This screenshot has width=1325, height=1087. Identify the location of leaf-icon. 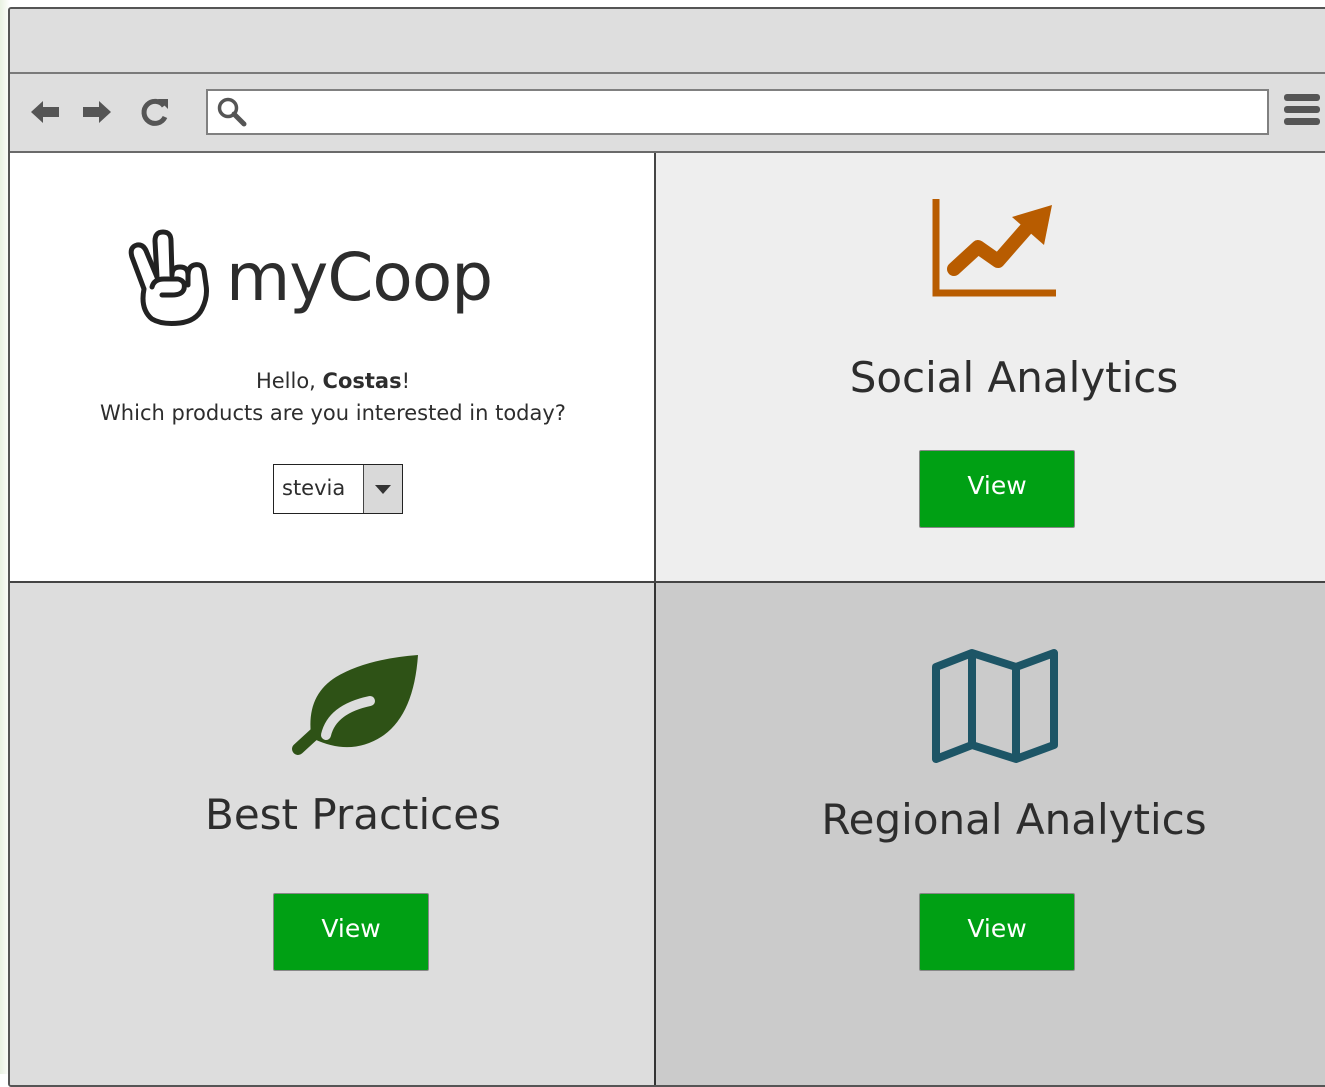
(355, 705).